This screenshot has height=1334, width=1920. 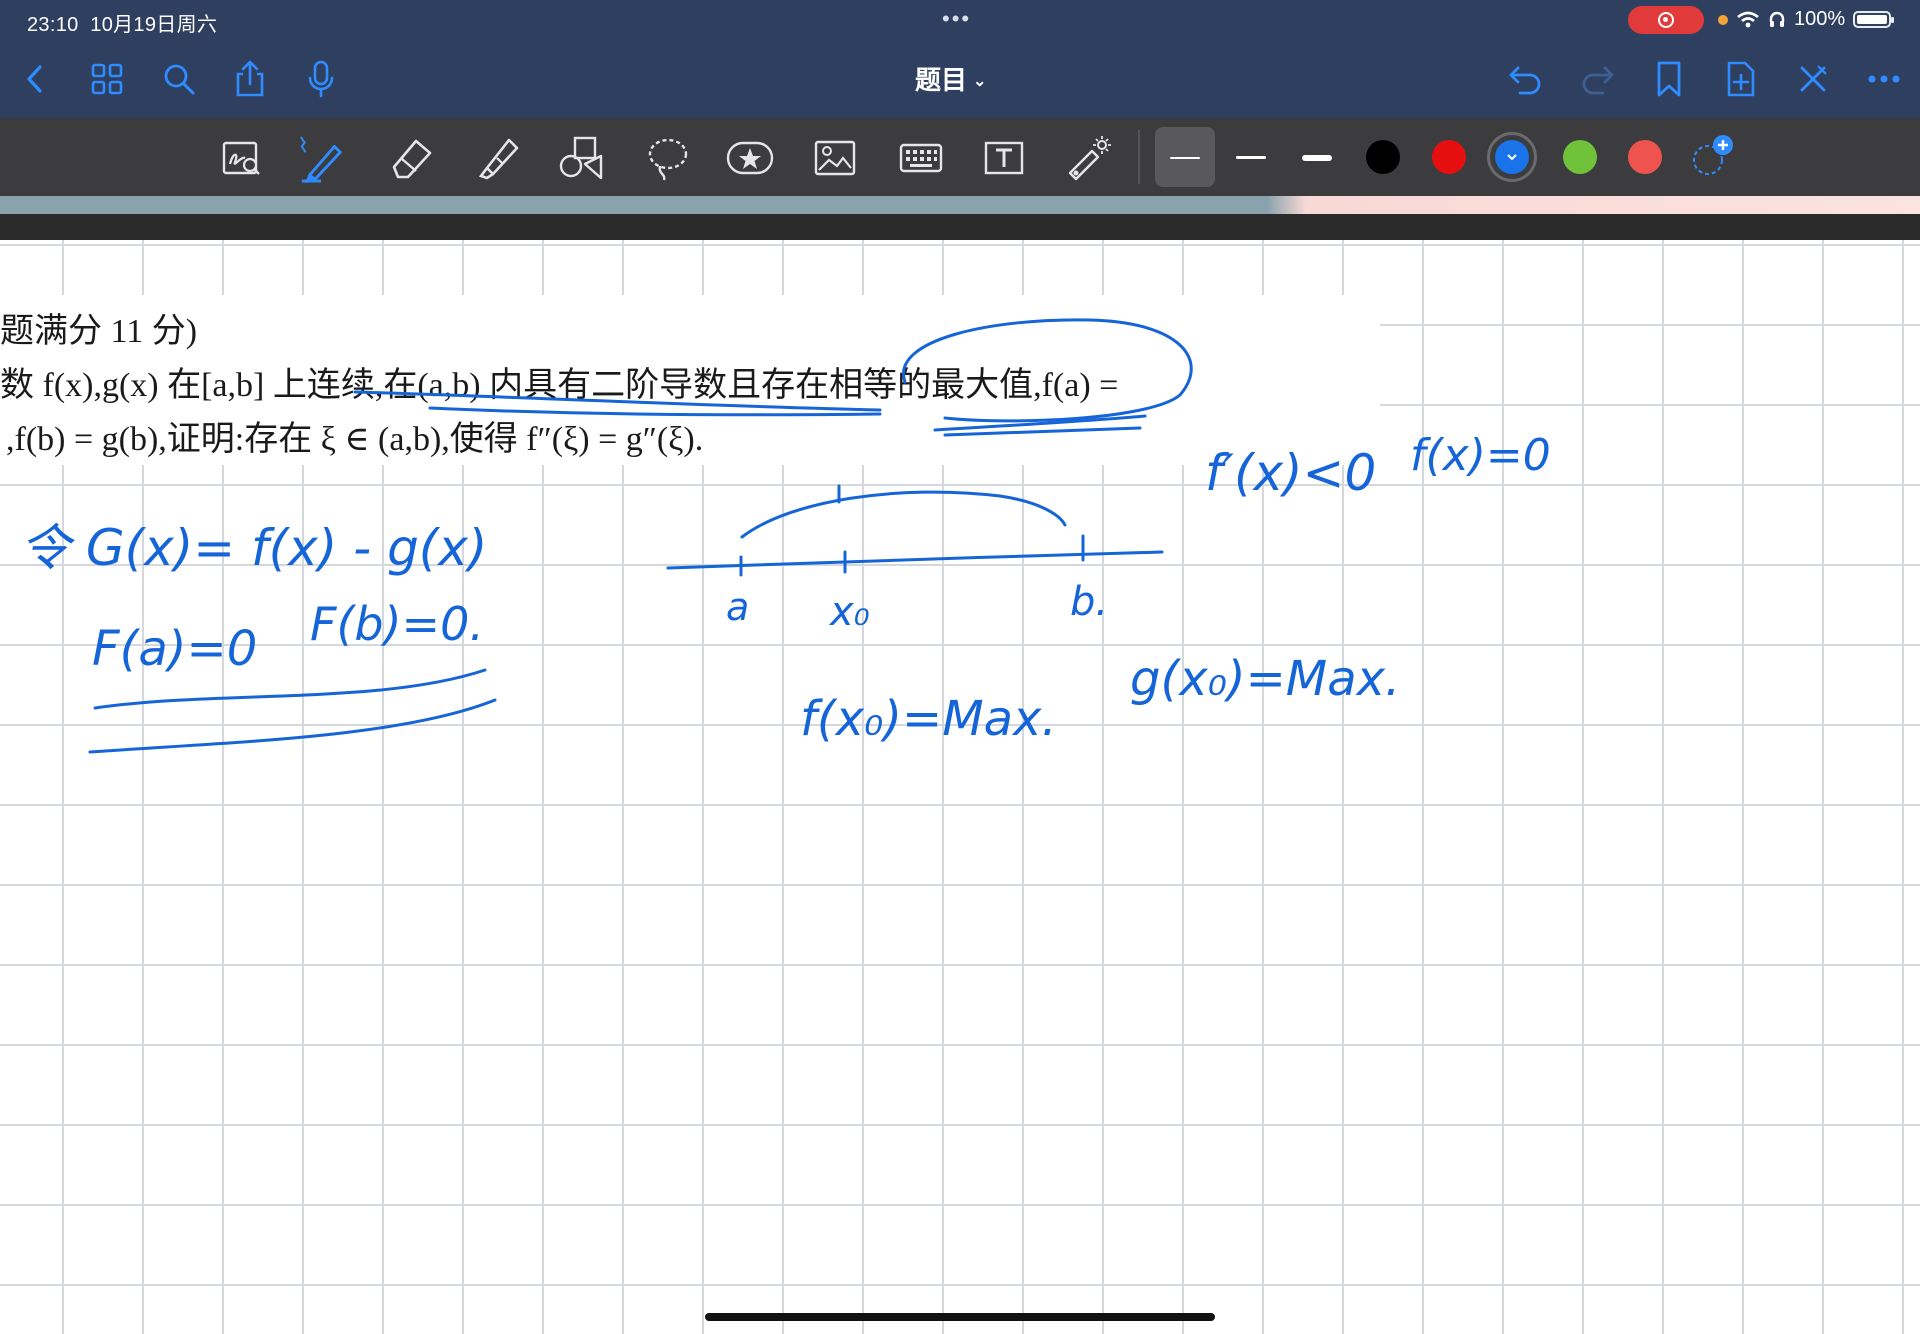 I want to click on ink-text-gx0-max: g(x₀)=Max., so click(x=1265, y=679).